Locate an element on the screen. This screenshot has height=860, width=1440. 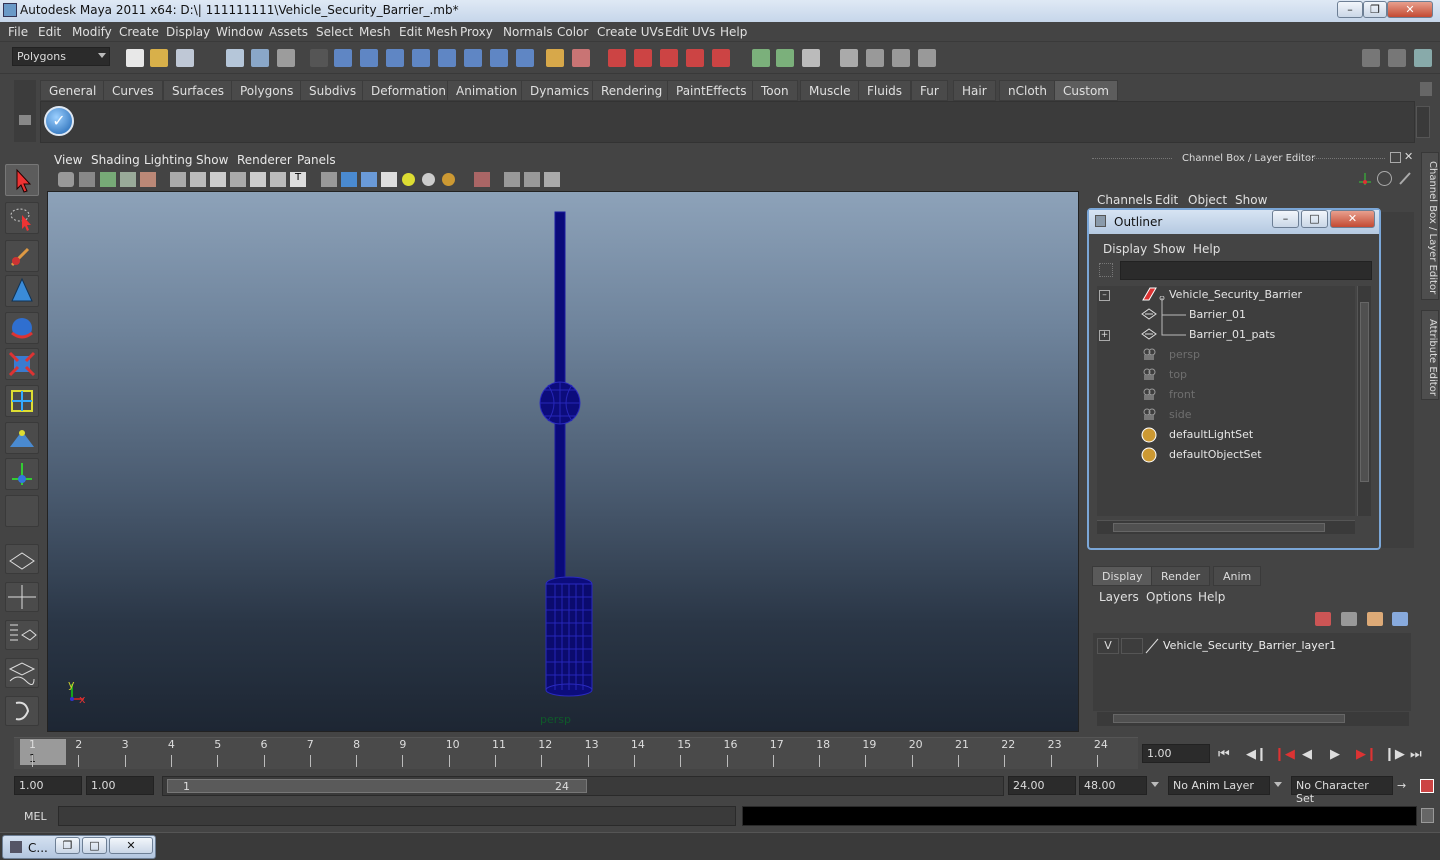
select-deformations-icon is located at coordinates (447, 58).